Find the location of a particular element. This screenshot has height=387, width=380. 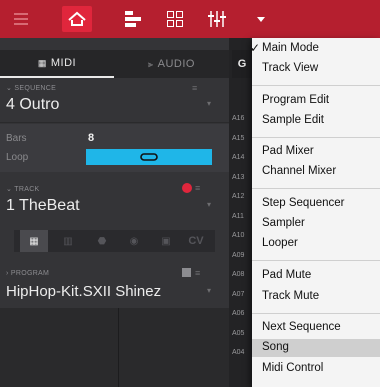

menu-item-program-edit: Program Edit is located at coordinates (316, 101).